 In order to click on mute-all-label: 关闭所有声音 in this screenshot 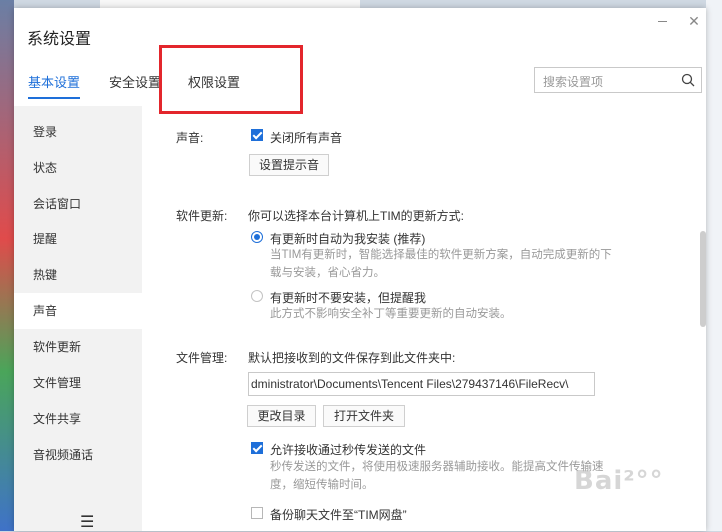, I will do `click(306, 138)`.